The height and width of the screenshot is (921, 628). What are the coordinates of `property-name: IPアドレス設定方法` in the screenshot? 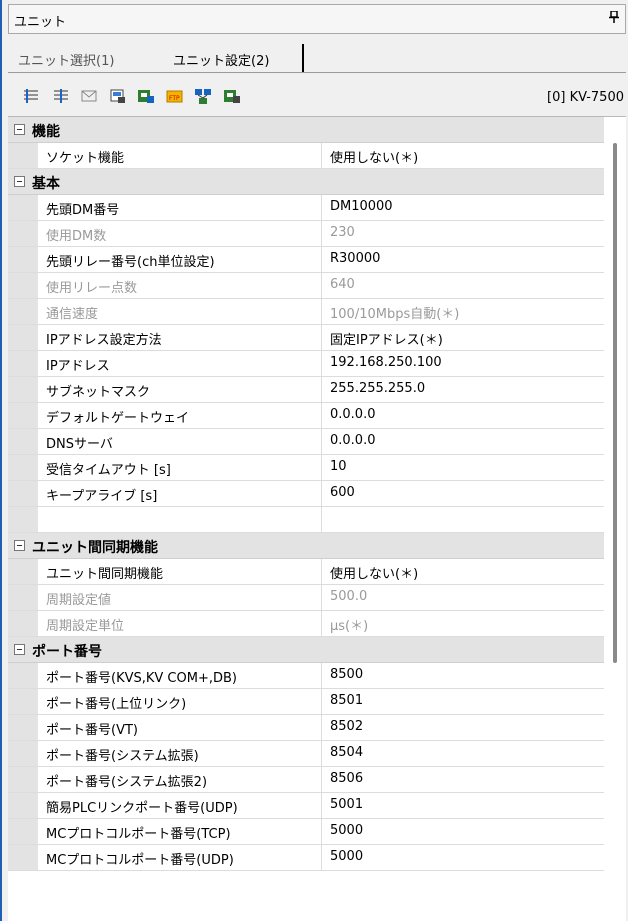 It's located at (180, 337).